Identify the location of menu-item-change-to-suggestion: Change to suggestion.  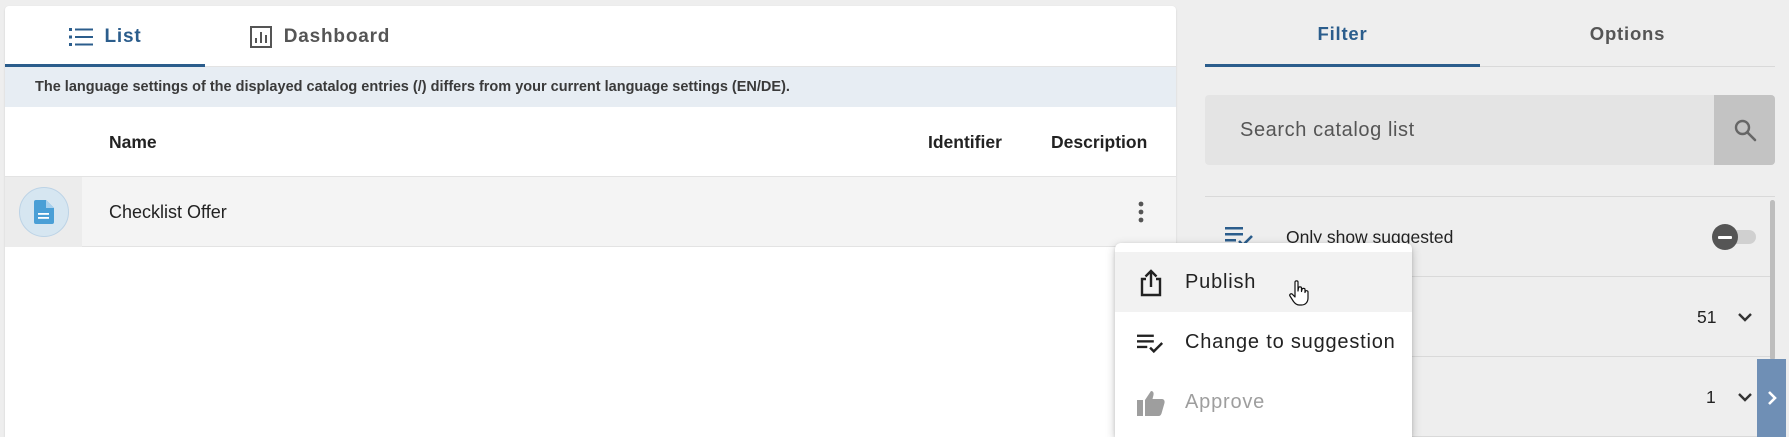
(1263, 342).